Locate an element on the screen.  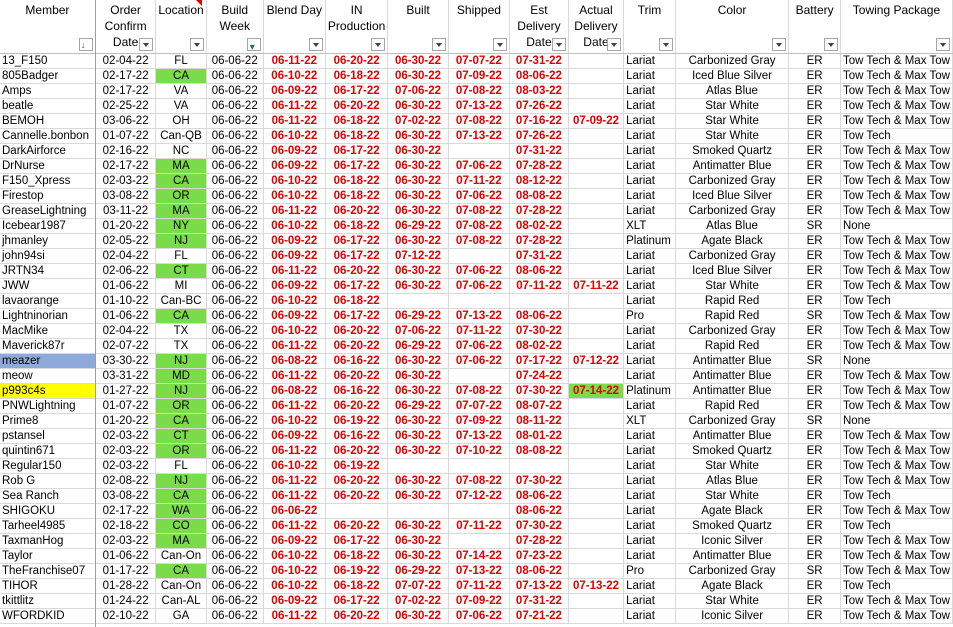
cell-blend-day: 06-08-22 is located at coordinates (294, 361).